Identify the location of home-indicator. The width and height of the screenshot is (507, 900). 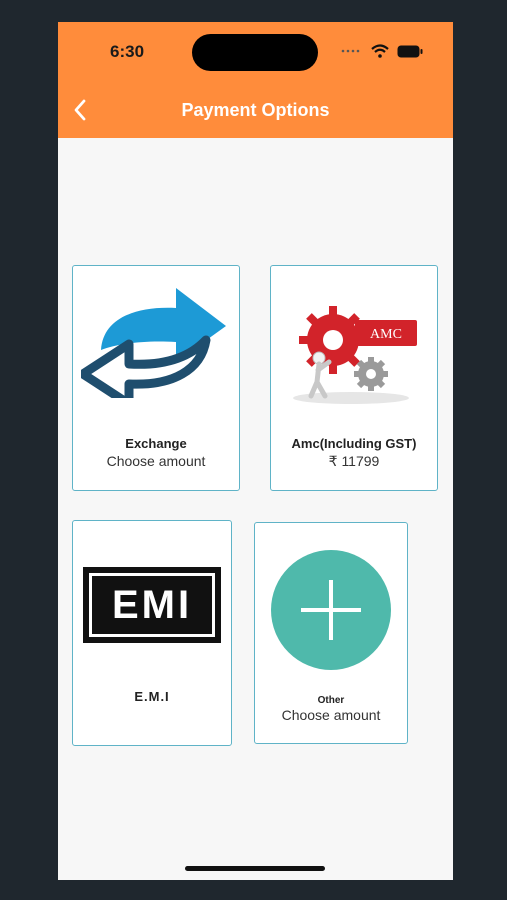
(255, 868).